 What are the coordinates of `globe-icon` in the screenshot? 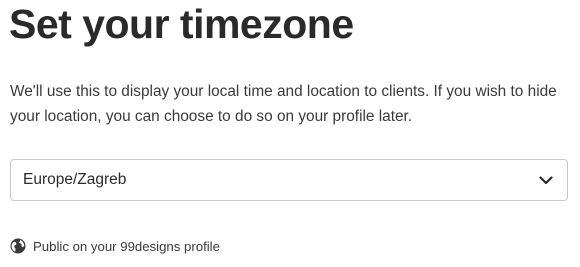 It's located at (18, 246).